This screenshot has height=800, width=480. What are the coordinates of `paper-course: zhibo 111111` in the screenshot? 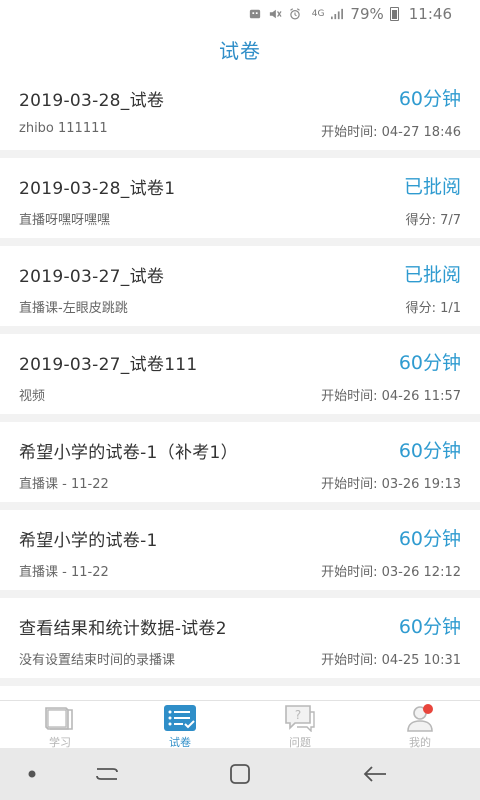 It's located at (63, 128).